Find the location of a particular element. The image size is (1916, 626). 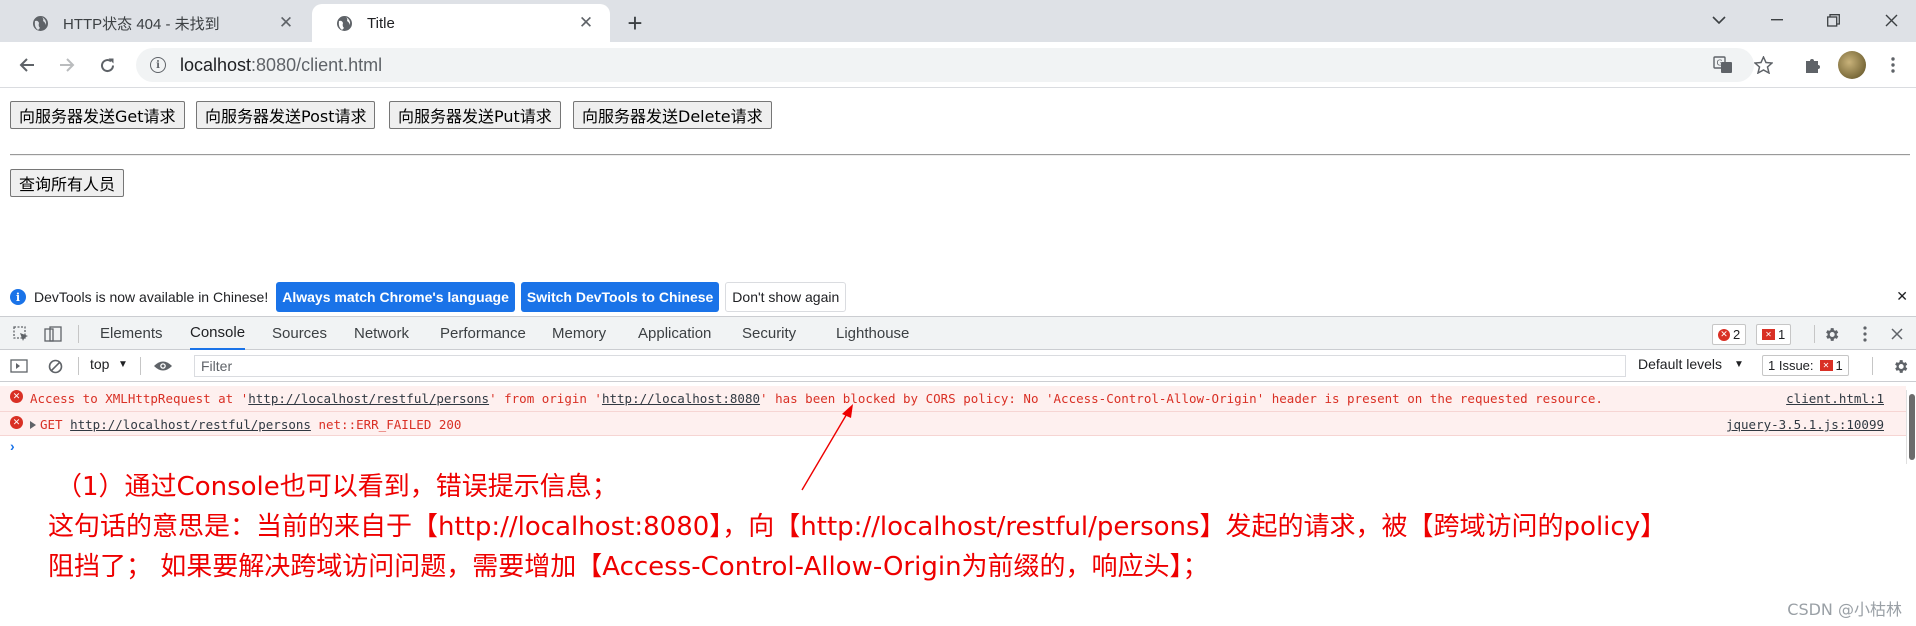

origin-url-link: http://localhost:8080 is located at coordinates (681, 398).